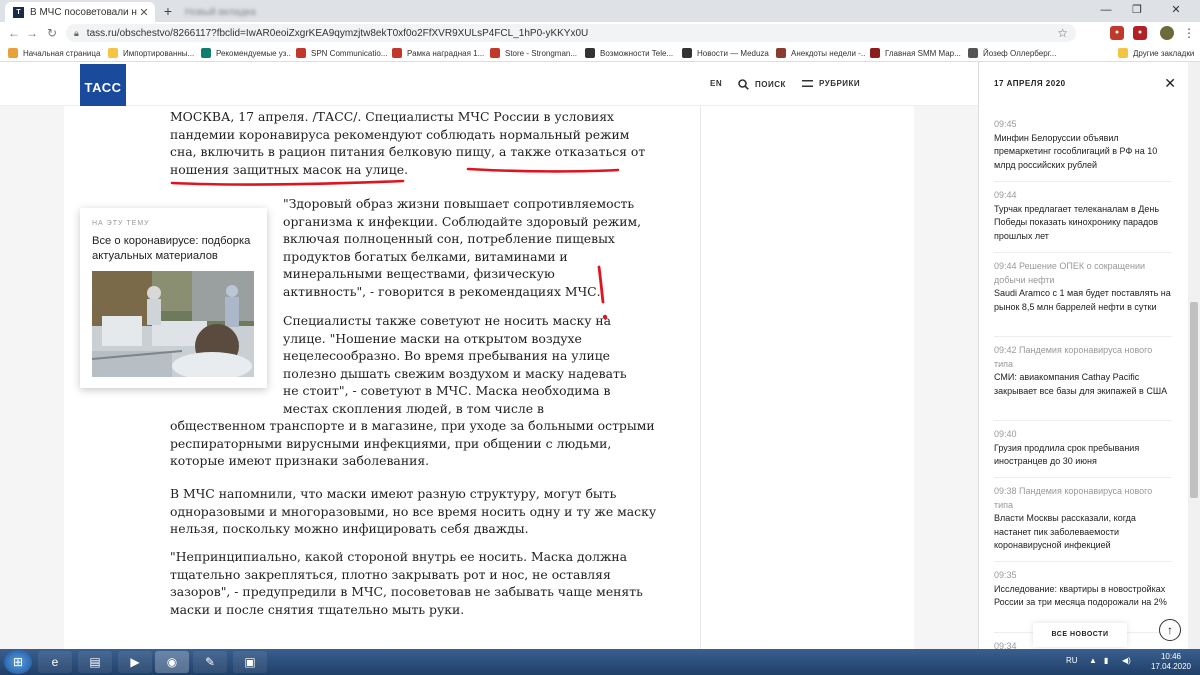  Describe the element at coordinates (300, 460) in the screenshot. I see `article-line: которые имеют признаки заболевания.` at that location.